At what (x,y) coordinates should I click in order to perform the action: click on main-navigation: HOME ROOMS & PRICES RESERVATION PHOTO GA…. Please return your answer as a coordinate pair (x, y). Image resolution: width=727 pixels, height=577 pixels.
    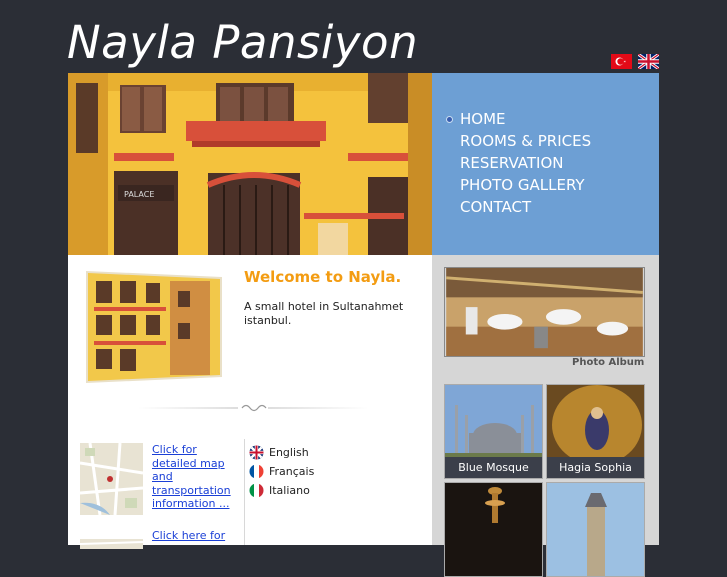
    Looking at the image, I should click on (545, 164).